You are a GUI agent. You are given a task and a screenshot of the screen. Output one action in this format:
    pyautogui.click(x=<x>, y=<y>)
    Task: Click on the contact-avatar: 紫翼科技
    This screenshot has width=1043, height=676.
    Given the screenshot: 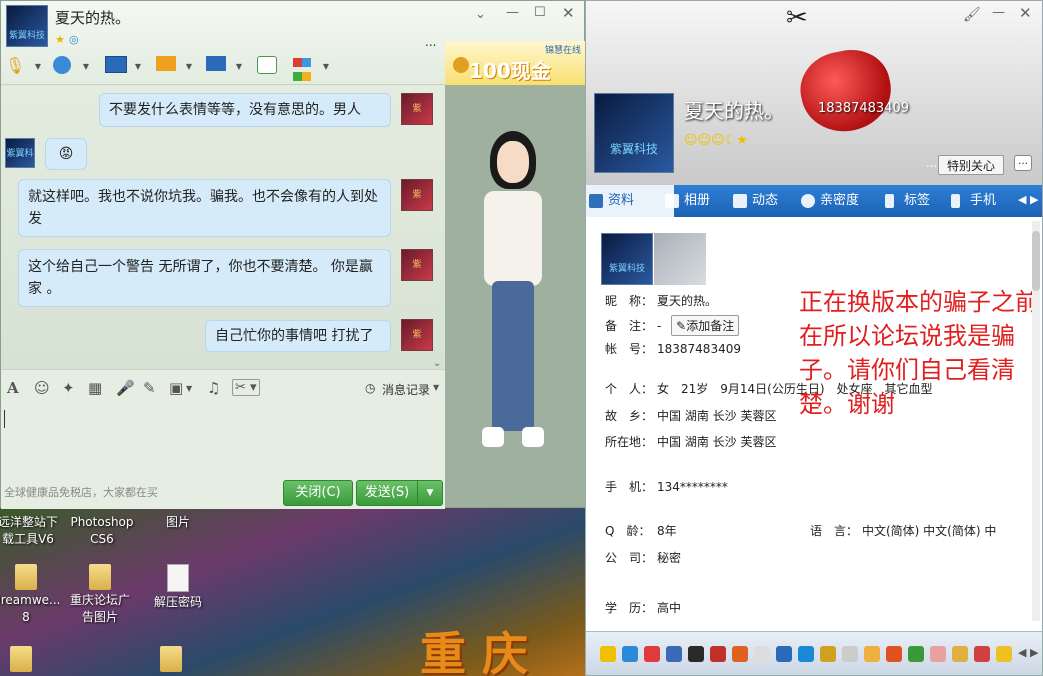 What is the action you would take?
    pyautogui.click(x=27, y=26)
    